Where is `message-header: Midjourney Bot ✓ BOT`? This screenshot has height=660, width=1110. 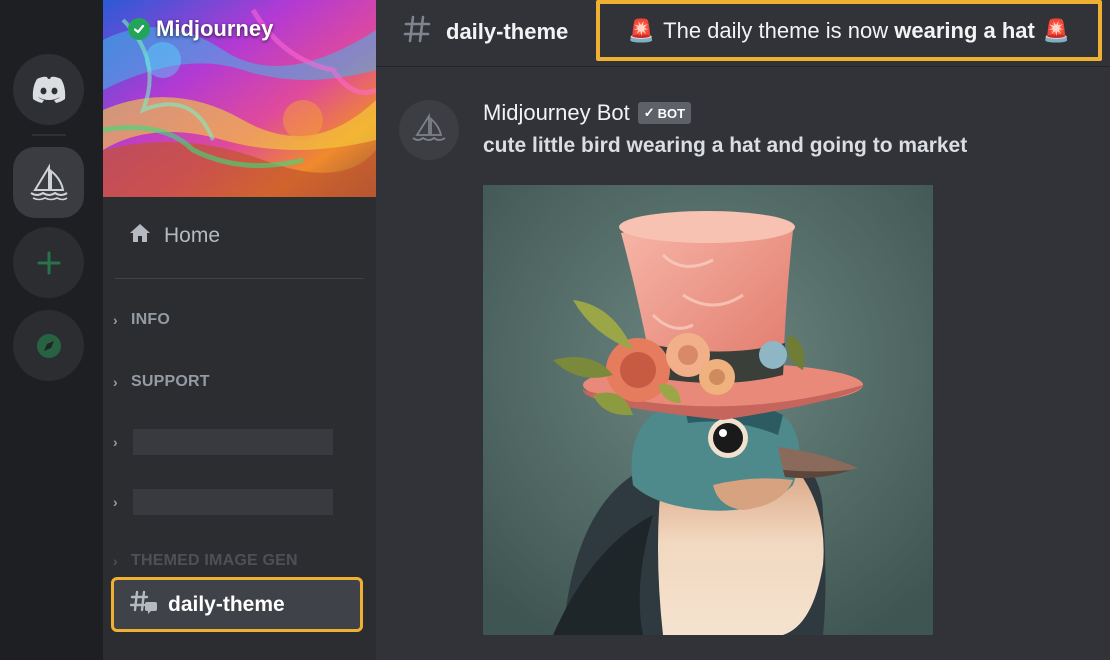 message-header: Midjourney Bot ✓ BOT is located at coordinates (587, 113).